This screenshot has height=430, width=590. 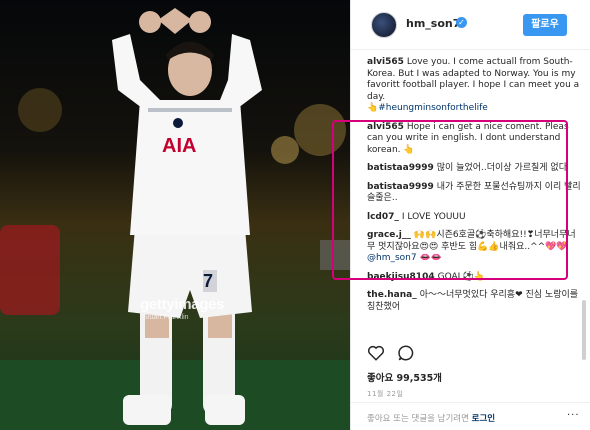 What do you see at coordinates (418, 419) in the screenshot?
I see `login-prompt-text: 좋아요 또는 댓글을 남기려면` at bounding box center [418, 419].